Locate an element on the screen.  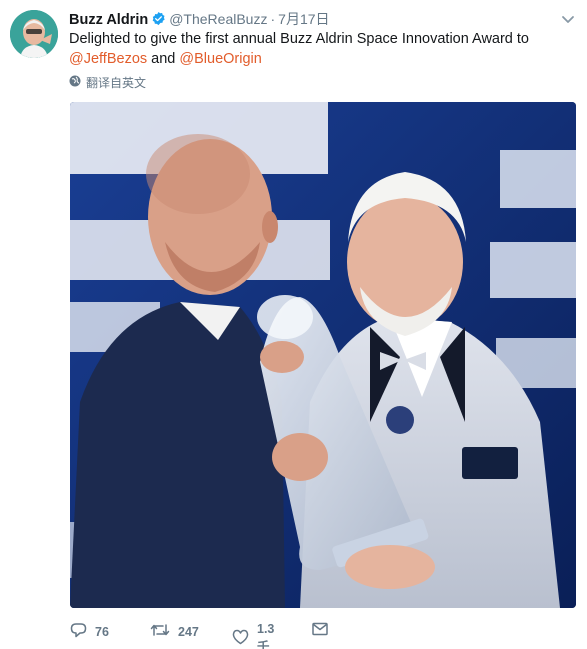
mention-jeffbezos: @JeffBezos is located at coordinates (108, 59).